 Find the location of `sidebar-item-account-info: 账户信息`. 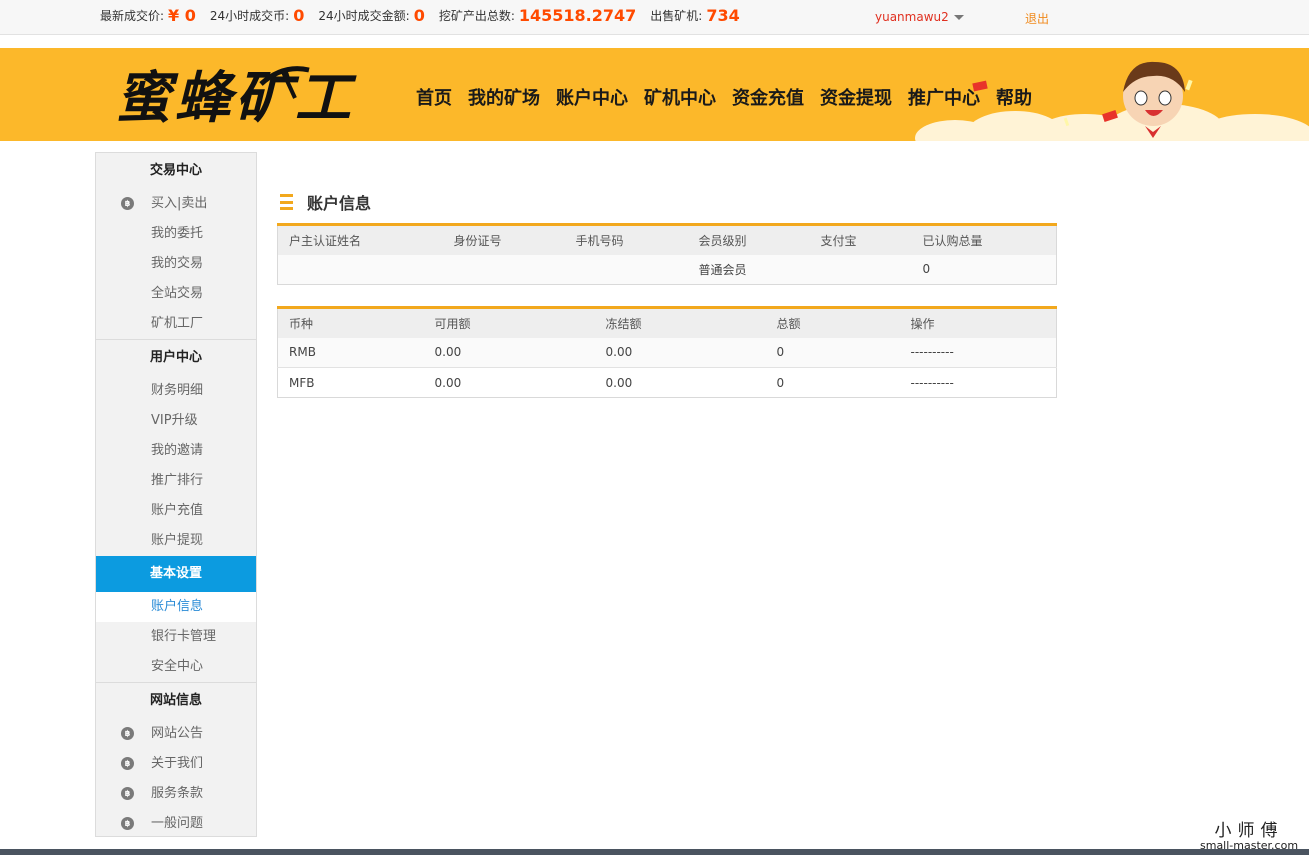

sidebar-item-account-info: 账户信息 is located at coordinates (176, 607).